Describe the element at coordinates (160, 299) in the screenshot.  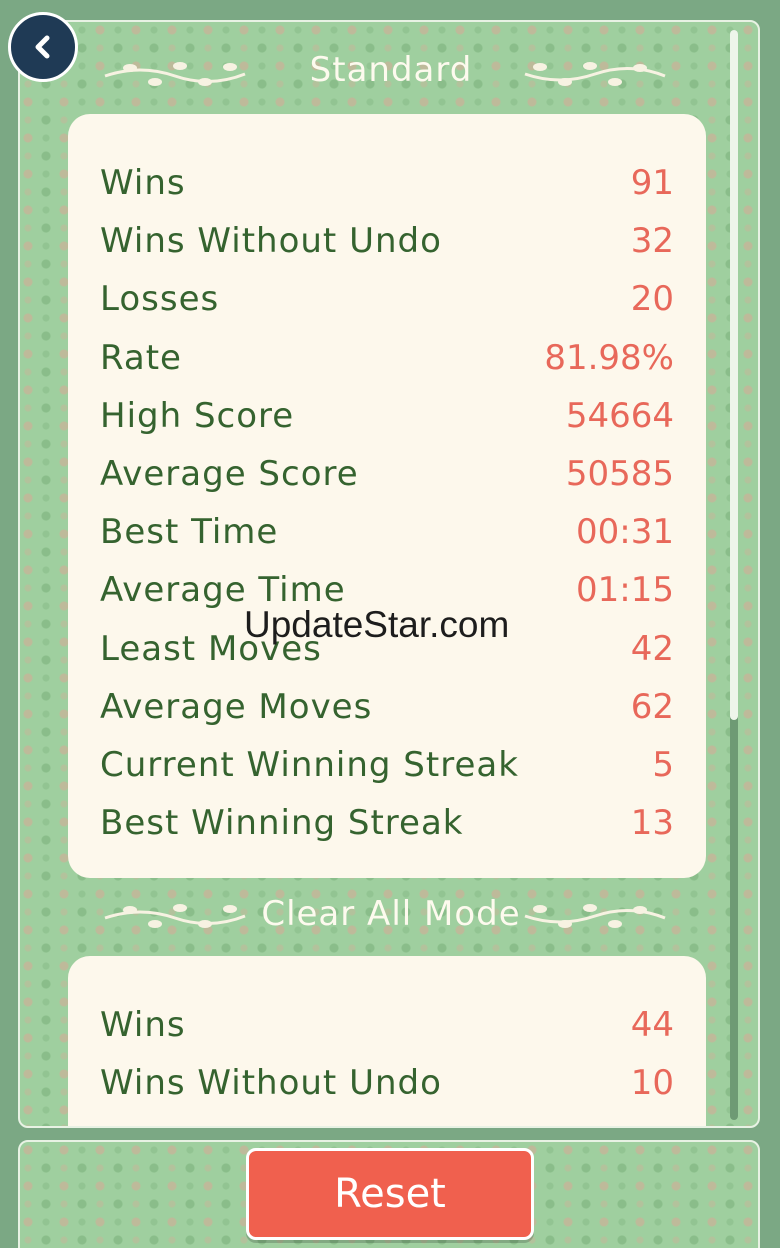
I see `stat-label: Losses` at that location.